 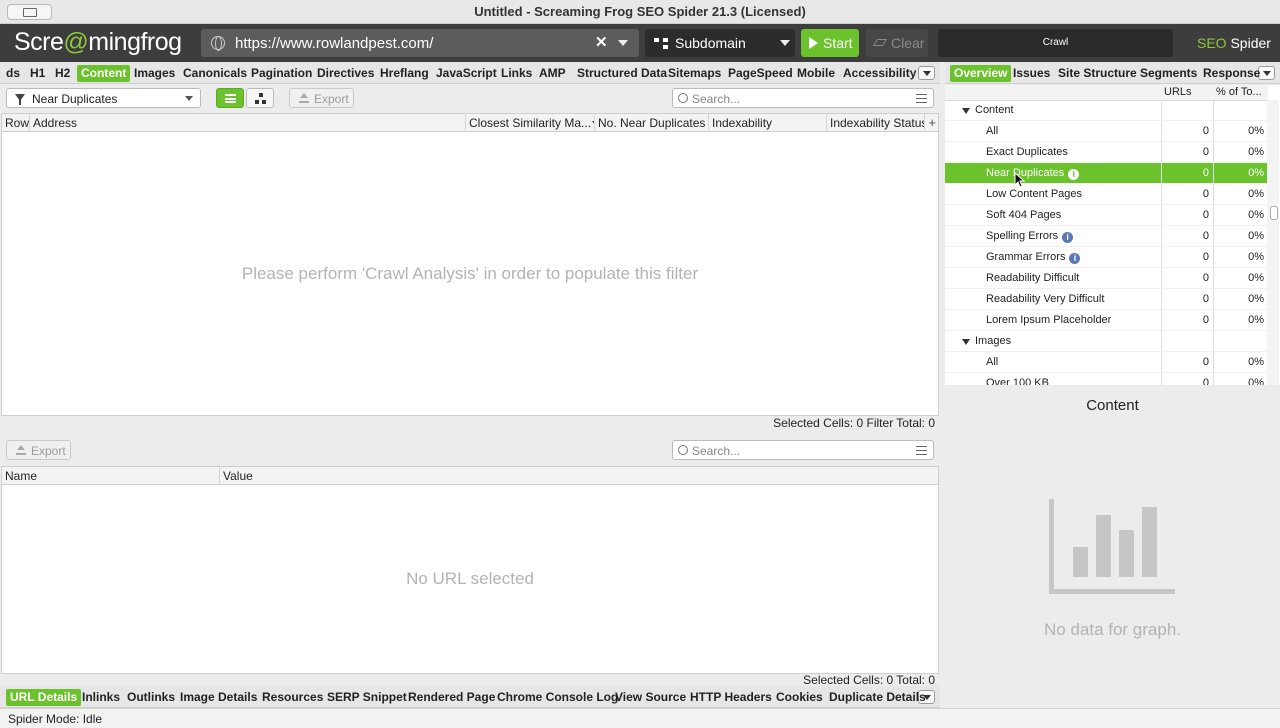 What do you see at coordinates (926, 73) in the screenshot?
I see `tabs-overflow-button` at bounding box center [926, 73].